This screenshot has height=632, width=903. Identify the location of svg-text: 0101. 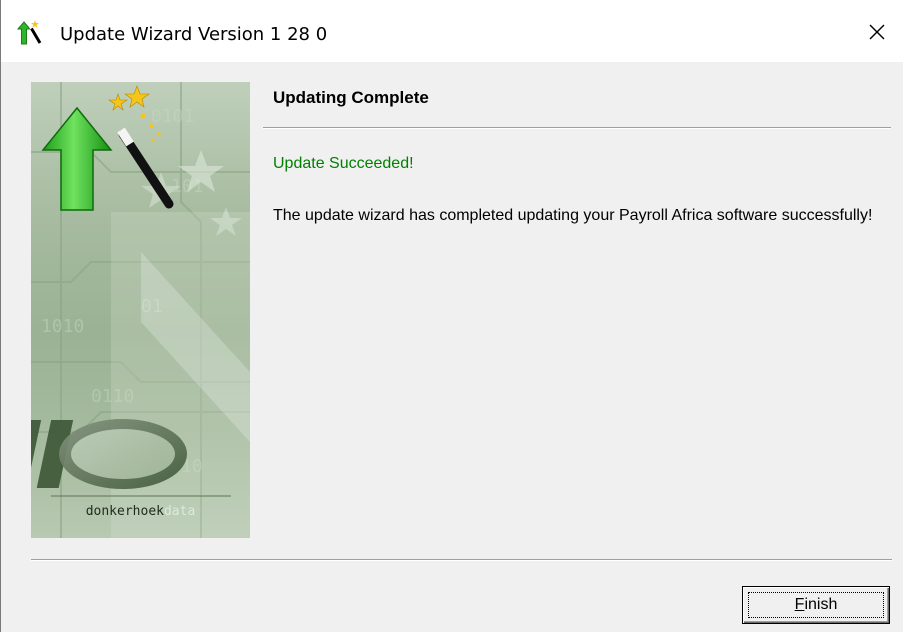
(172, 116).